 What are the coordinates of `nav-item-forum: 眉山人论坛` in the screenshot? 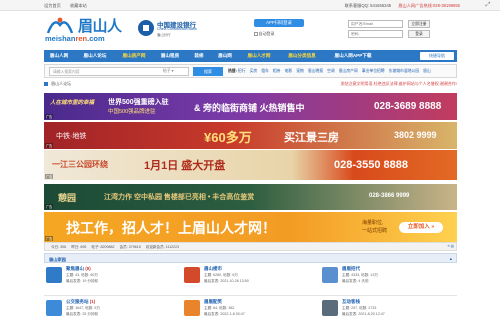 It's located at (95, 56).